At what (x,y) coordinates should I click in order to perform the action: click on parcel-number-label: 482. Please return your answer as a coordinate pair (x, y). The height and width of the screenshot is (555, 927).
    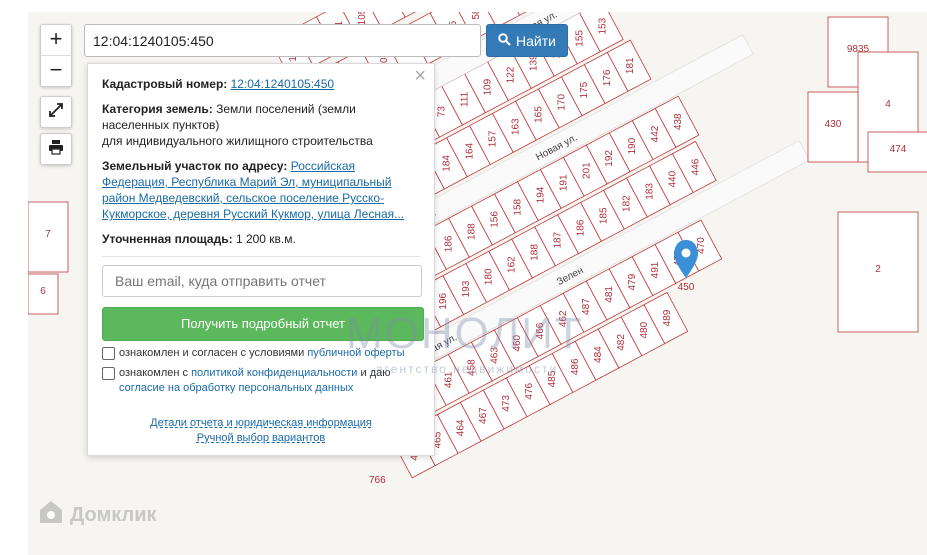
    Looking at the image, I should click on (621, 342).